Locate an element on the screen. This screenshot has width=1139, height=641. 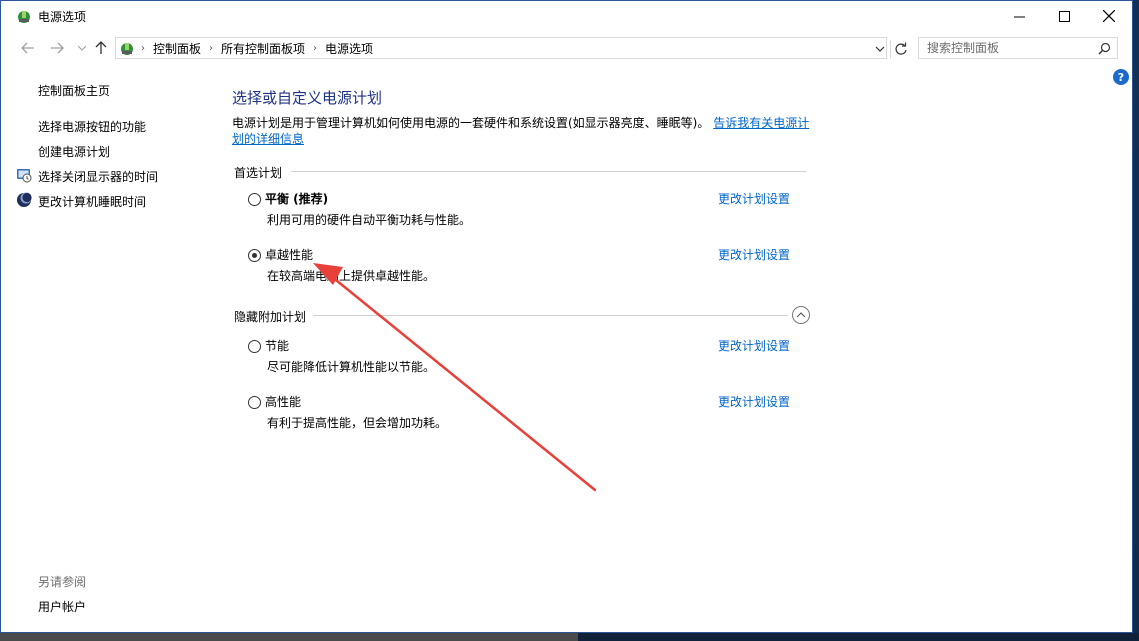
taskbar-strip is located at coordinates (569, 637).